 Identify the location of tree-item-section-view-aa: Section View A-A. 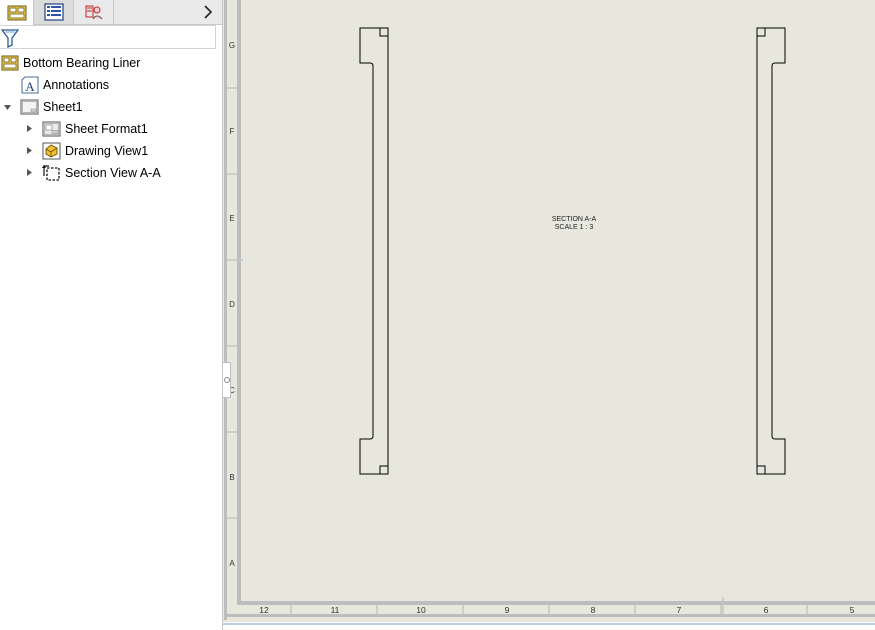
(101, 173).